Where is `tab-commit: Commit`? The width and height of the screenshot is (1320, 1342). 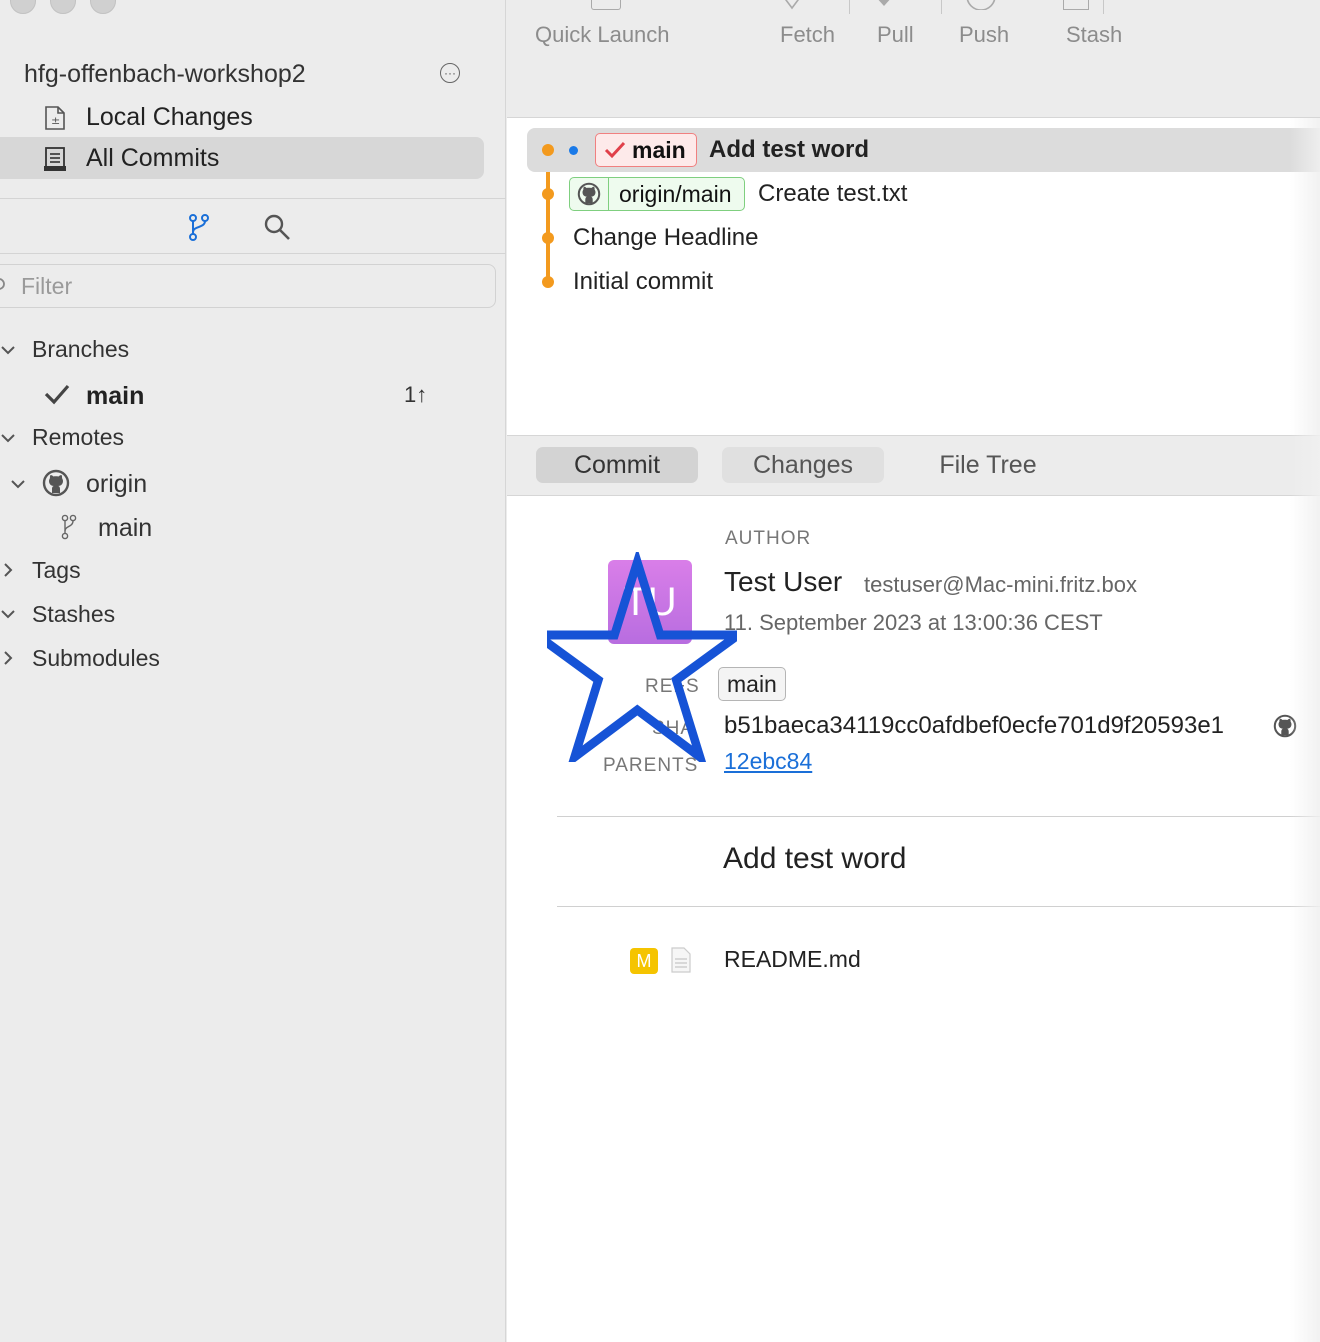
tab-commit: Commit is located at coordinates (617, 465).